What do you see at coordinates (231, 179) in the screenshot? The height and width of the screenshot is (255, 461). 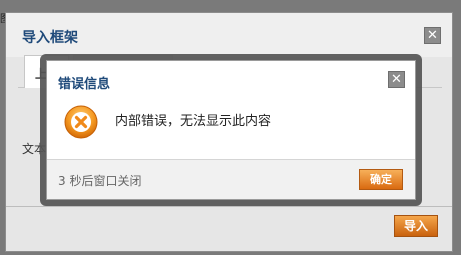 I see `error-dialog-footer: 3 秒后窗口关闭 确定` at bounding box center [231, 179].